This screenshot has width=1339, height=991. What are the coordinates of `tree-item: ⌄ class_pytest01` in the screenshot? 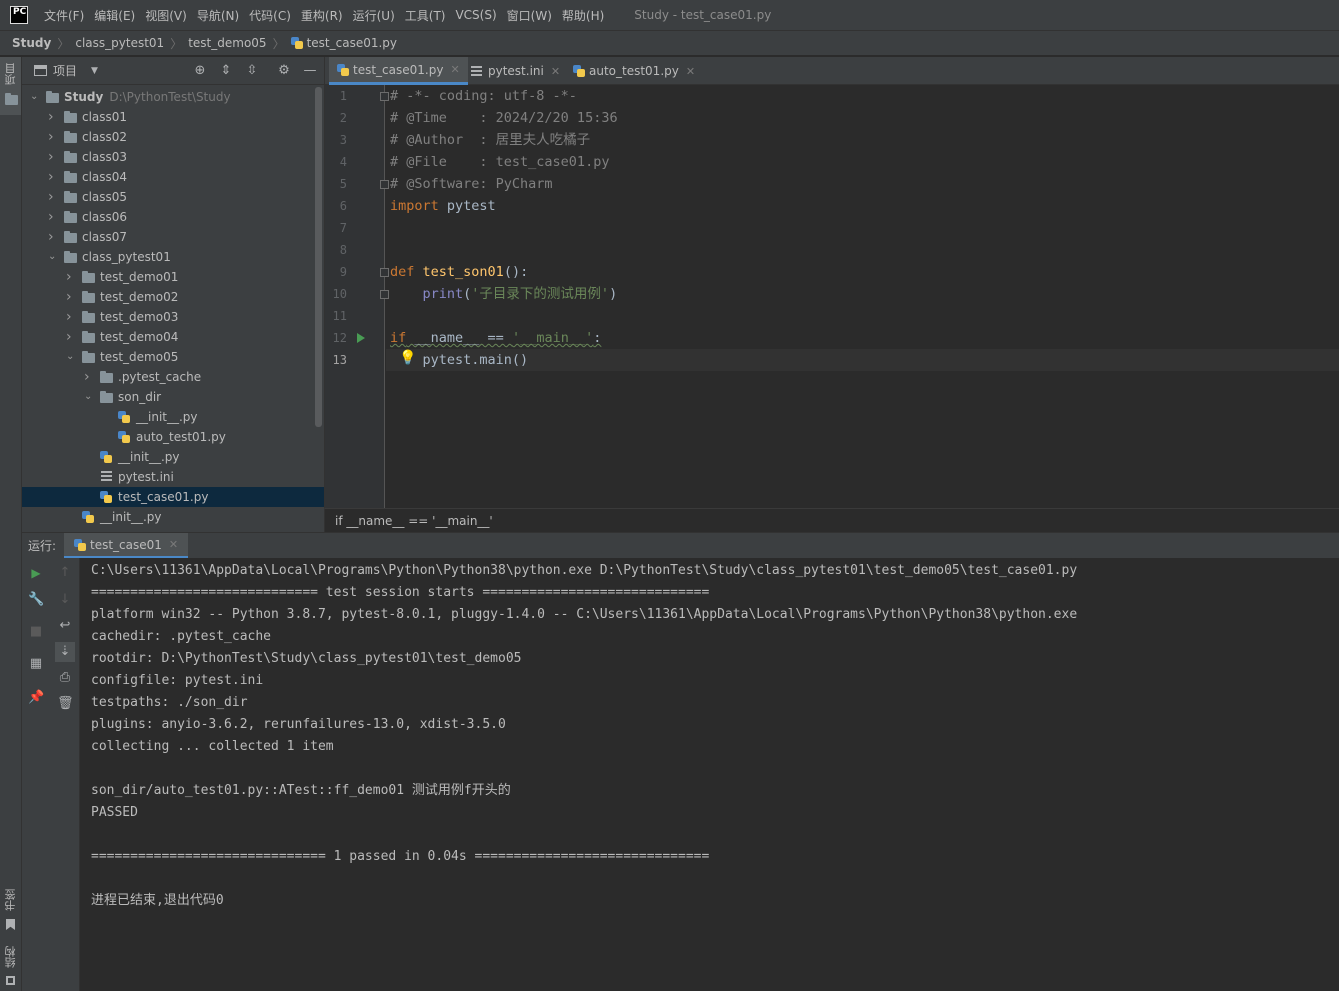 It's located at (173, 257).